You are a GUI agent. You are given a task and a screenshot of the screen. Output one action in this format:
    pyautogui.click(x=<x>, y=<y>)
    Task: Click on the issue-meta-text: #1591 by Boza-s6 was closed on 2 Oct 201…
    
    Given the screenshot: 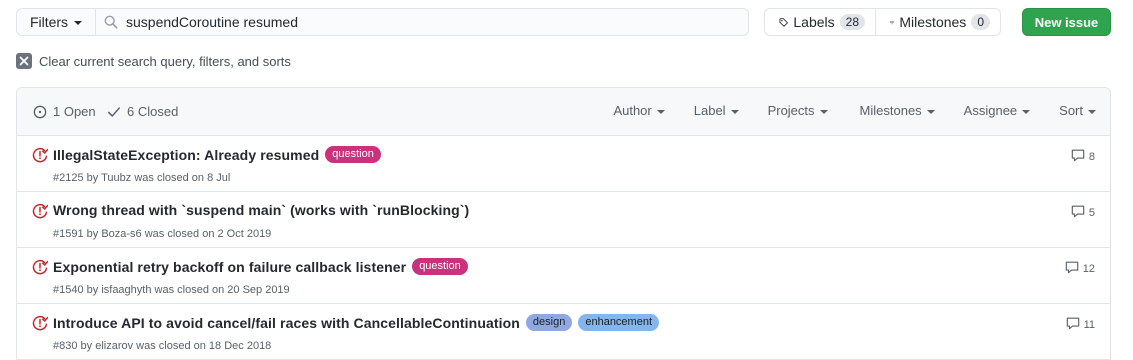 What is the action you would take?
    pyautogui.click(x=162, y=234)
    